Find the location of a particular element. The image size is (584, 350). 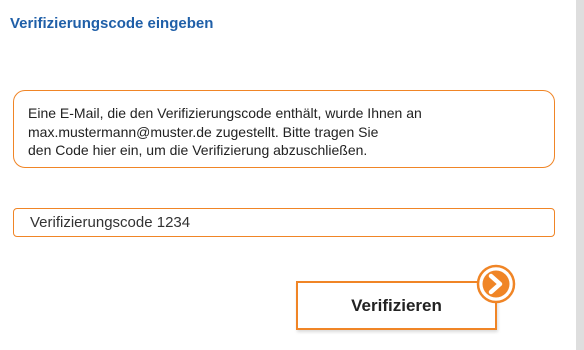

verify-action: Verifizieren is located at coordinates (409, 300).